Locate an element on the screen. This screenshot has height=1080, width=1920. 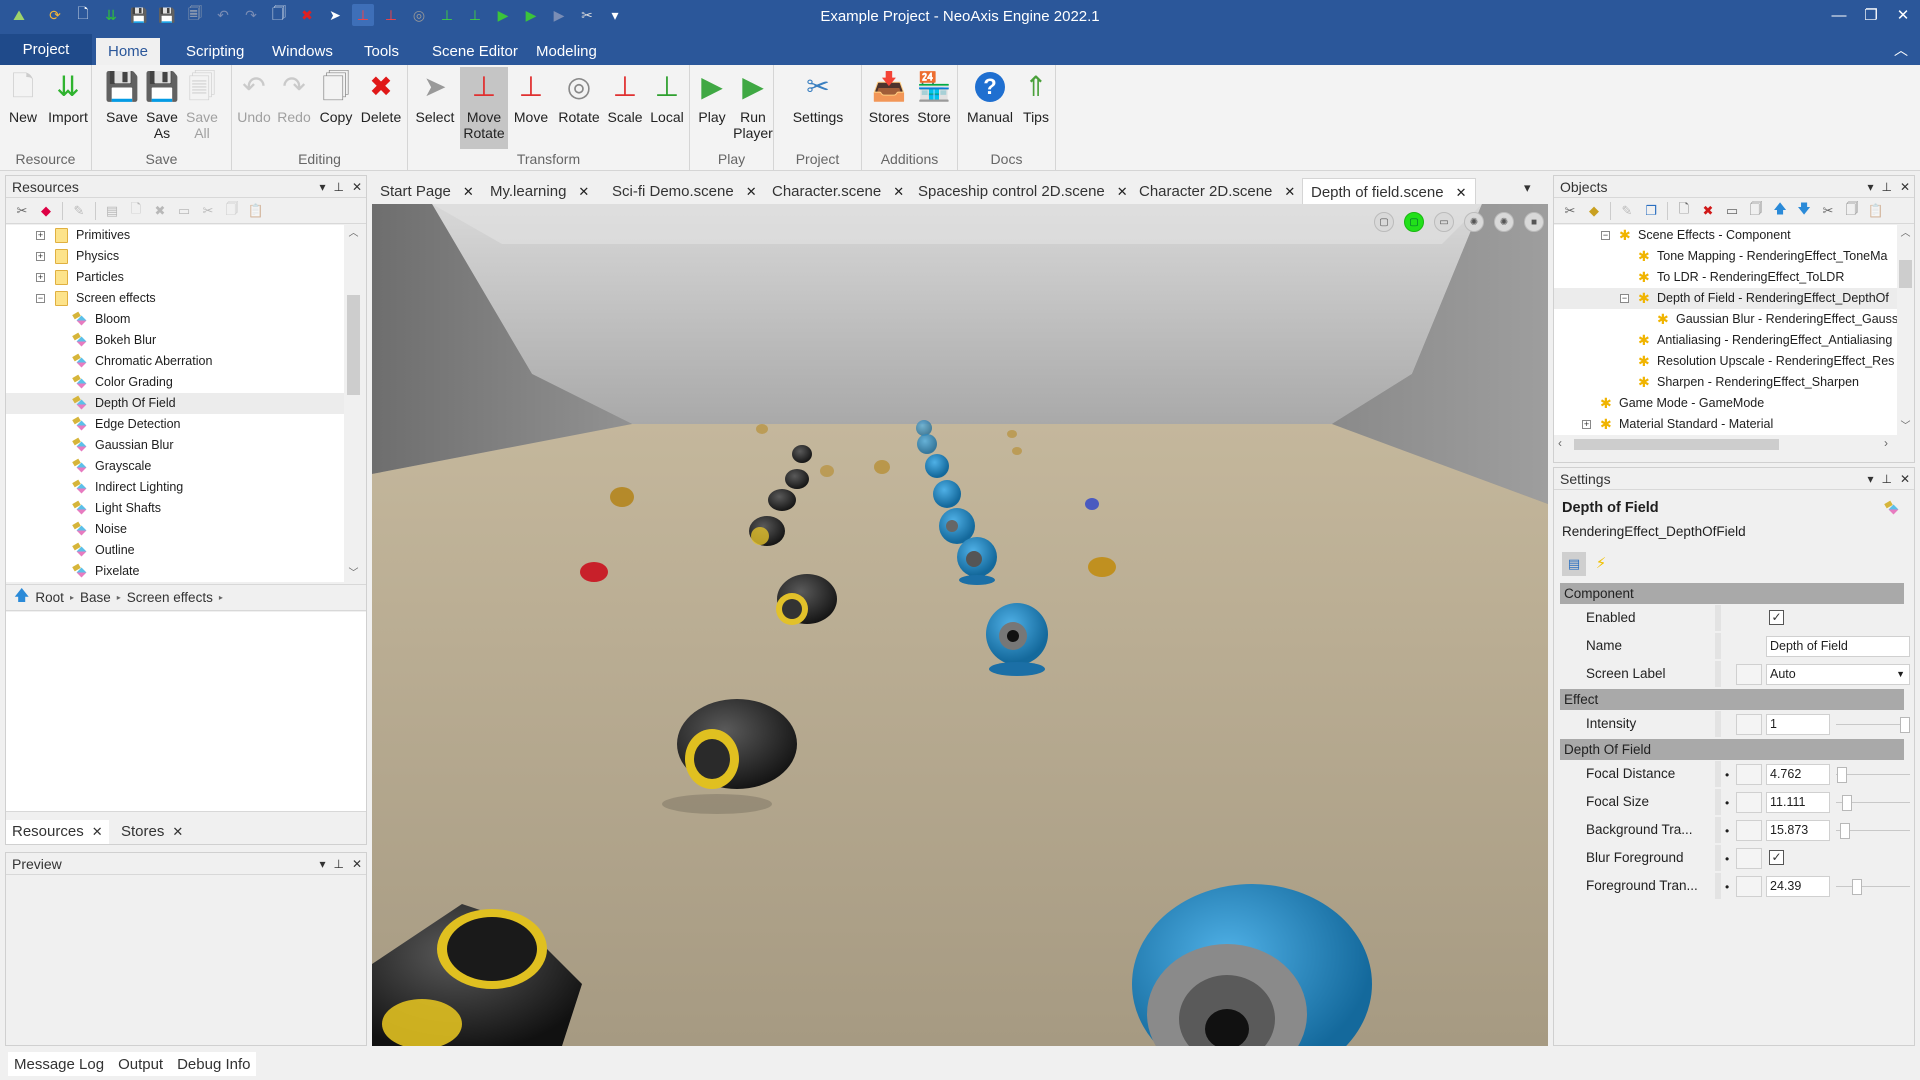
tab-debug-info: Debug Info is located at coordinates (213, 1064).